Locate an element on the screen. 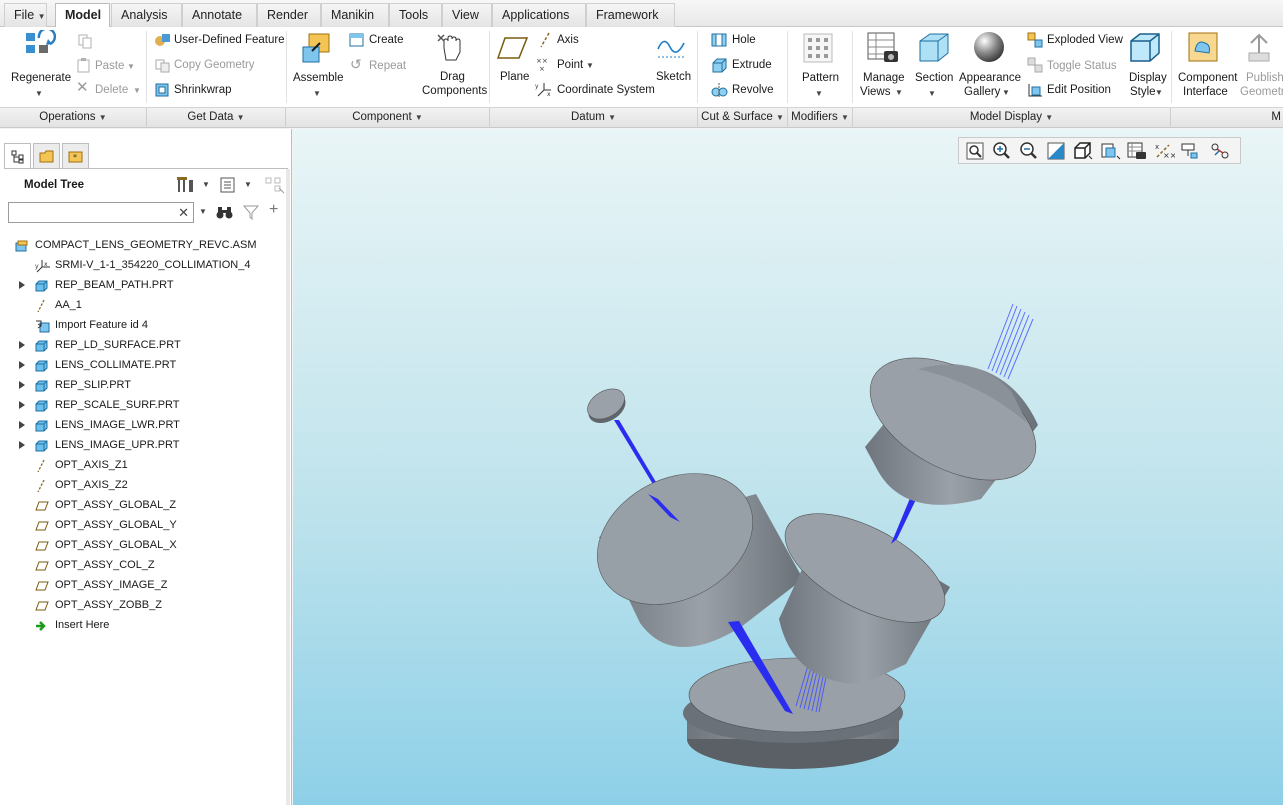 The width and height of the screenshot is (1283, 805). regenerate-label: Regenerate is located at coordinates (41, 78).